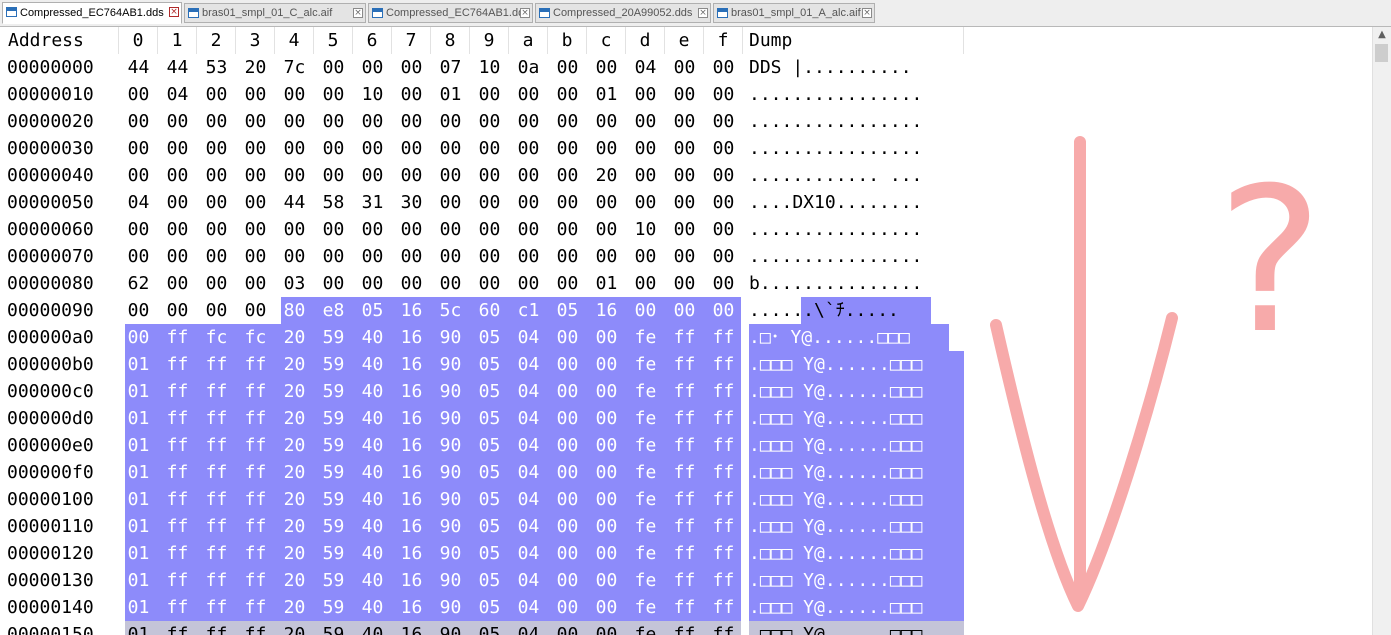 The image size is (1391, 635). Describe the element at coordinates (216, 67) in the screenshot. I see `byte-cell: 53` at that location.